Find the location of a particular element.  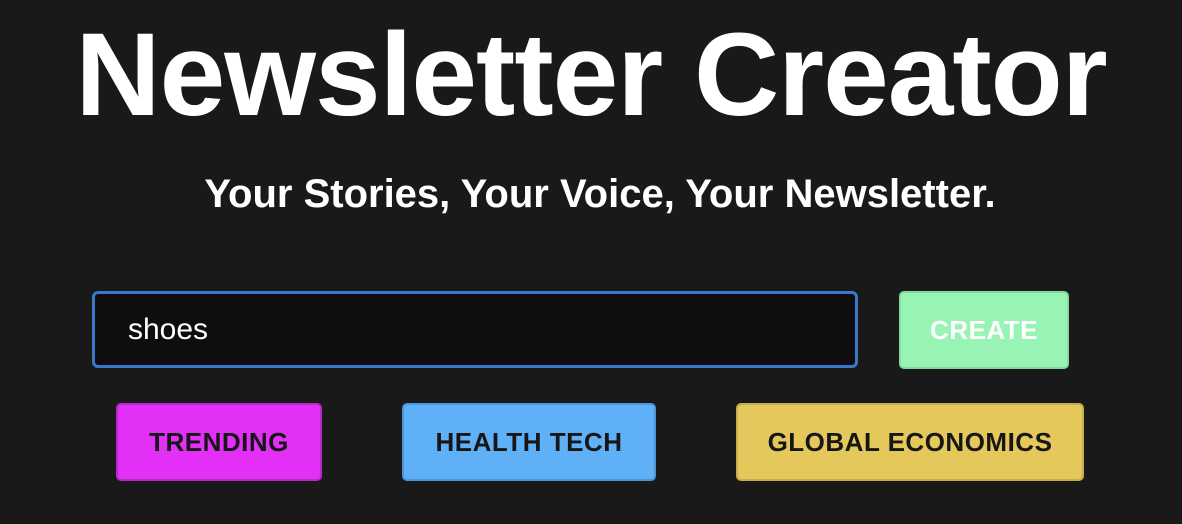

trending-tag-button: TRENDING is located at coordinates (219, 442).